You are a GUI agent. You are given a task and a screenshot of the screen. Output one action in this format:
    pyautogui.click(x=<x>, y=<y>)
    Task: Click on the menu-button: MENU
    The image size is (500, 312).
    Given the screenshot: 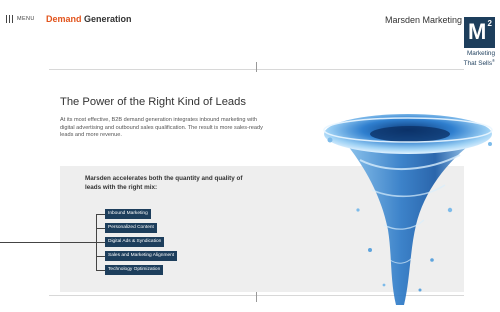 What is the action you would take?
    pyautogui.click(x=20, y=19)
    